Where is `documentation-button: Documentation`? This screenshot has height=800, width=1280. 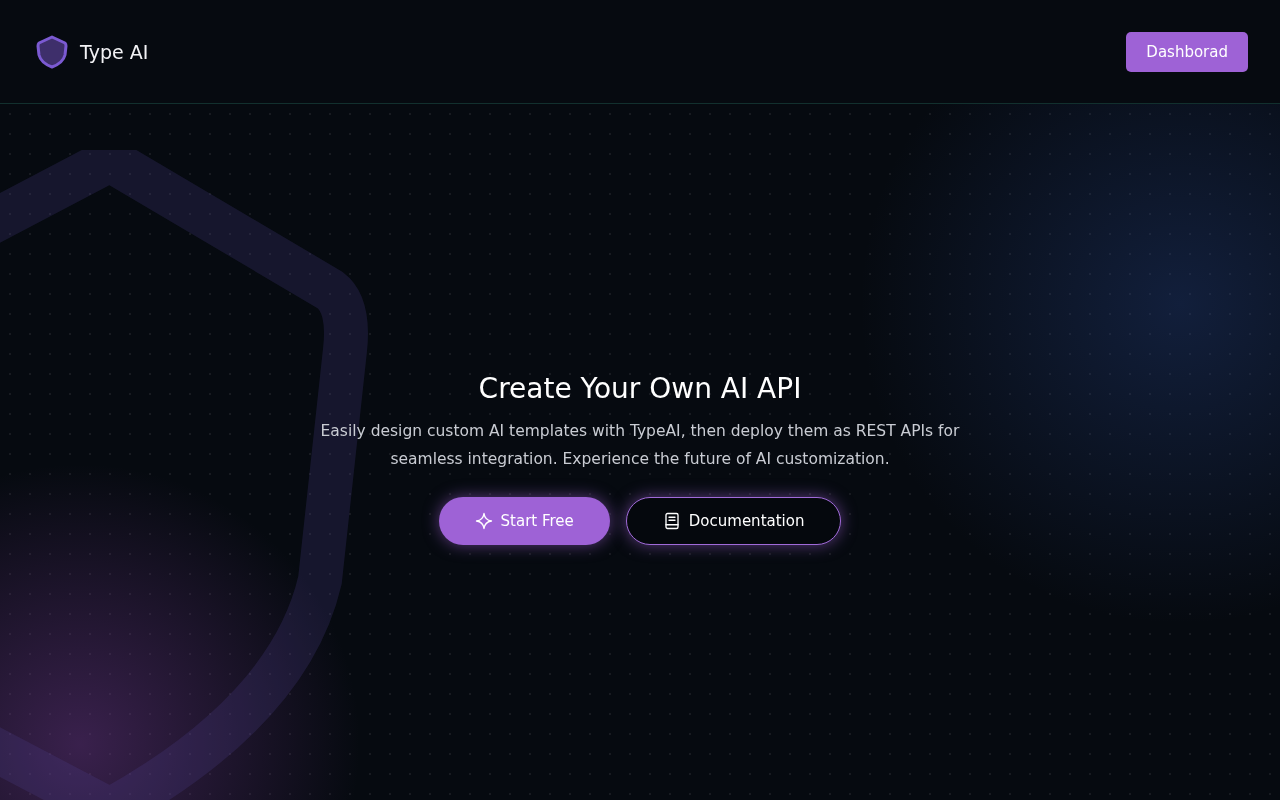 documentation-button: Documentation is located at coordinates (733, 521).